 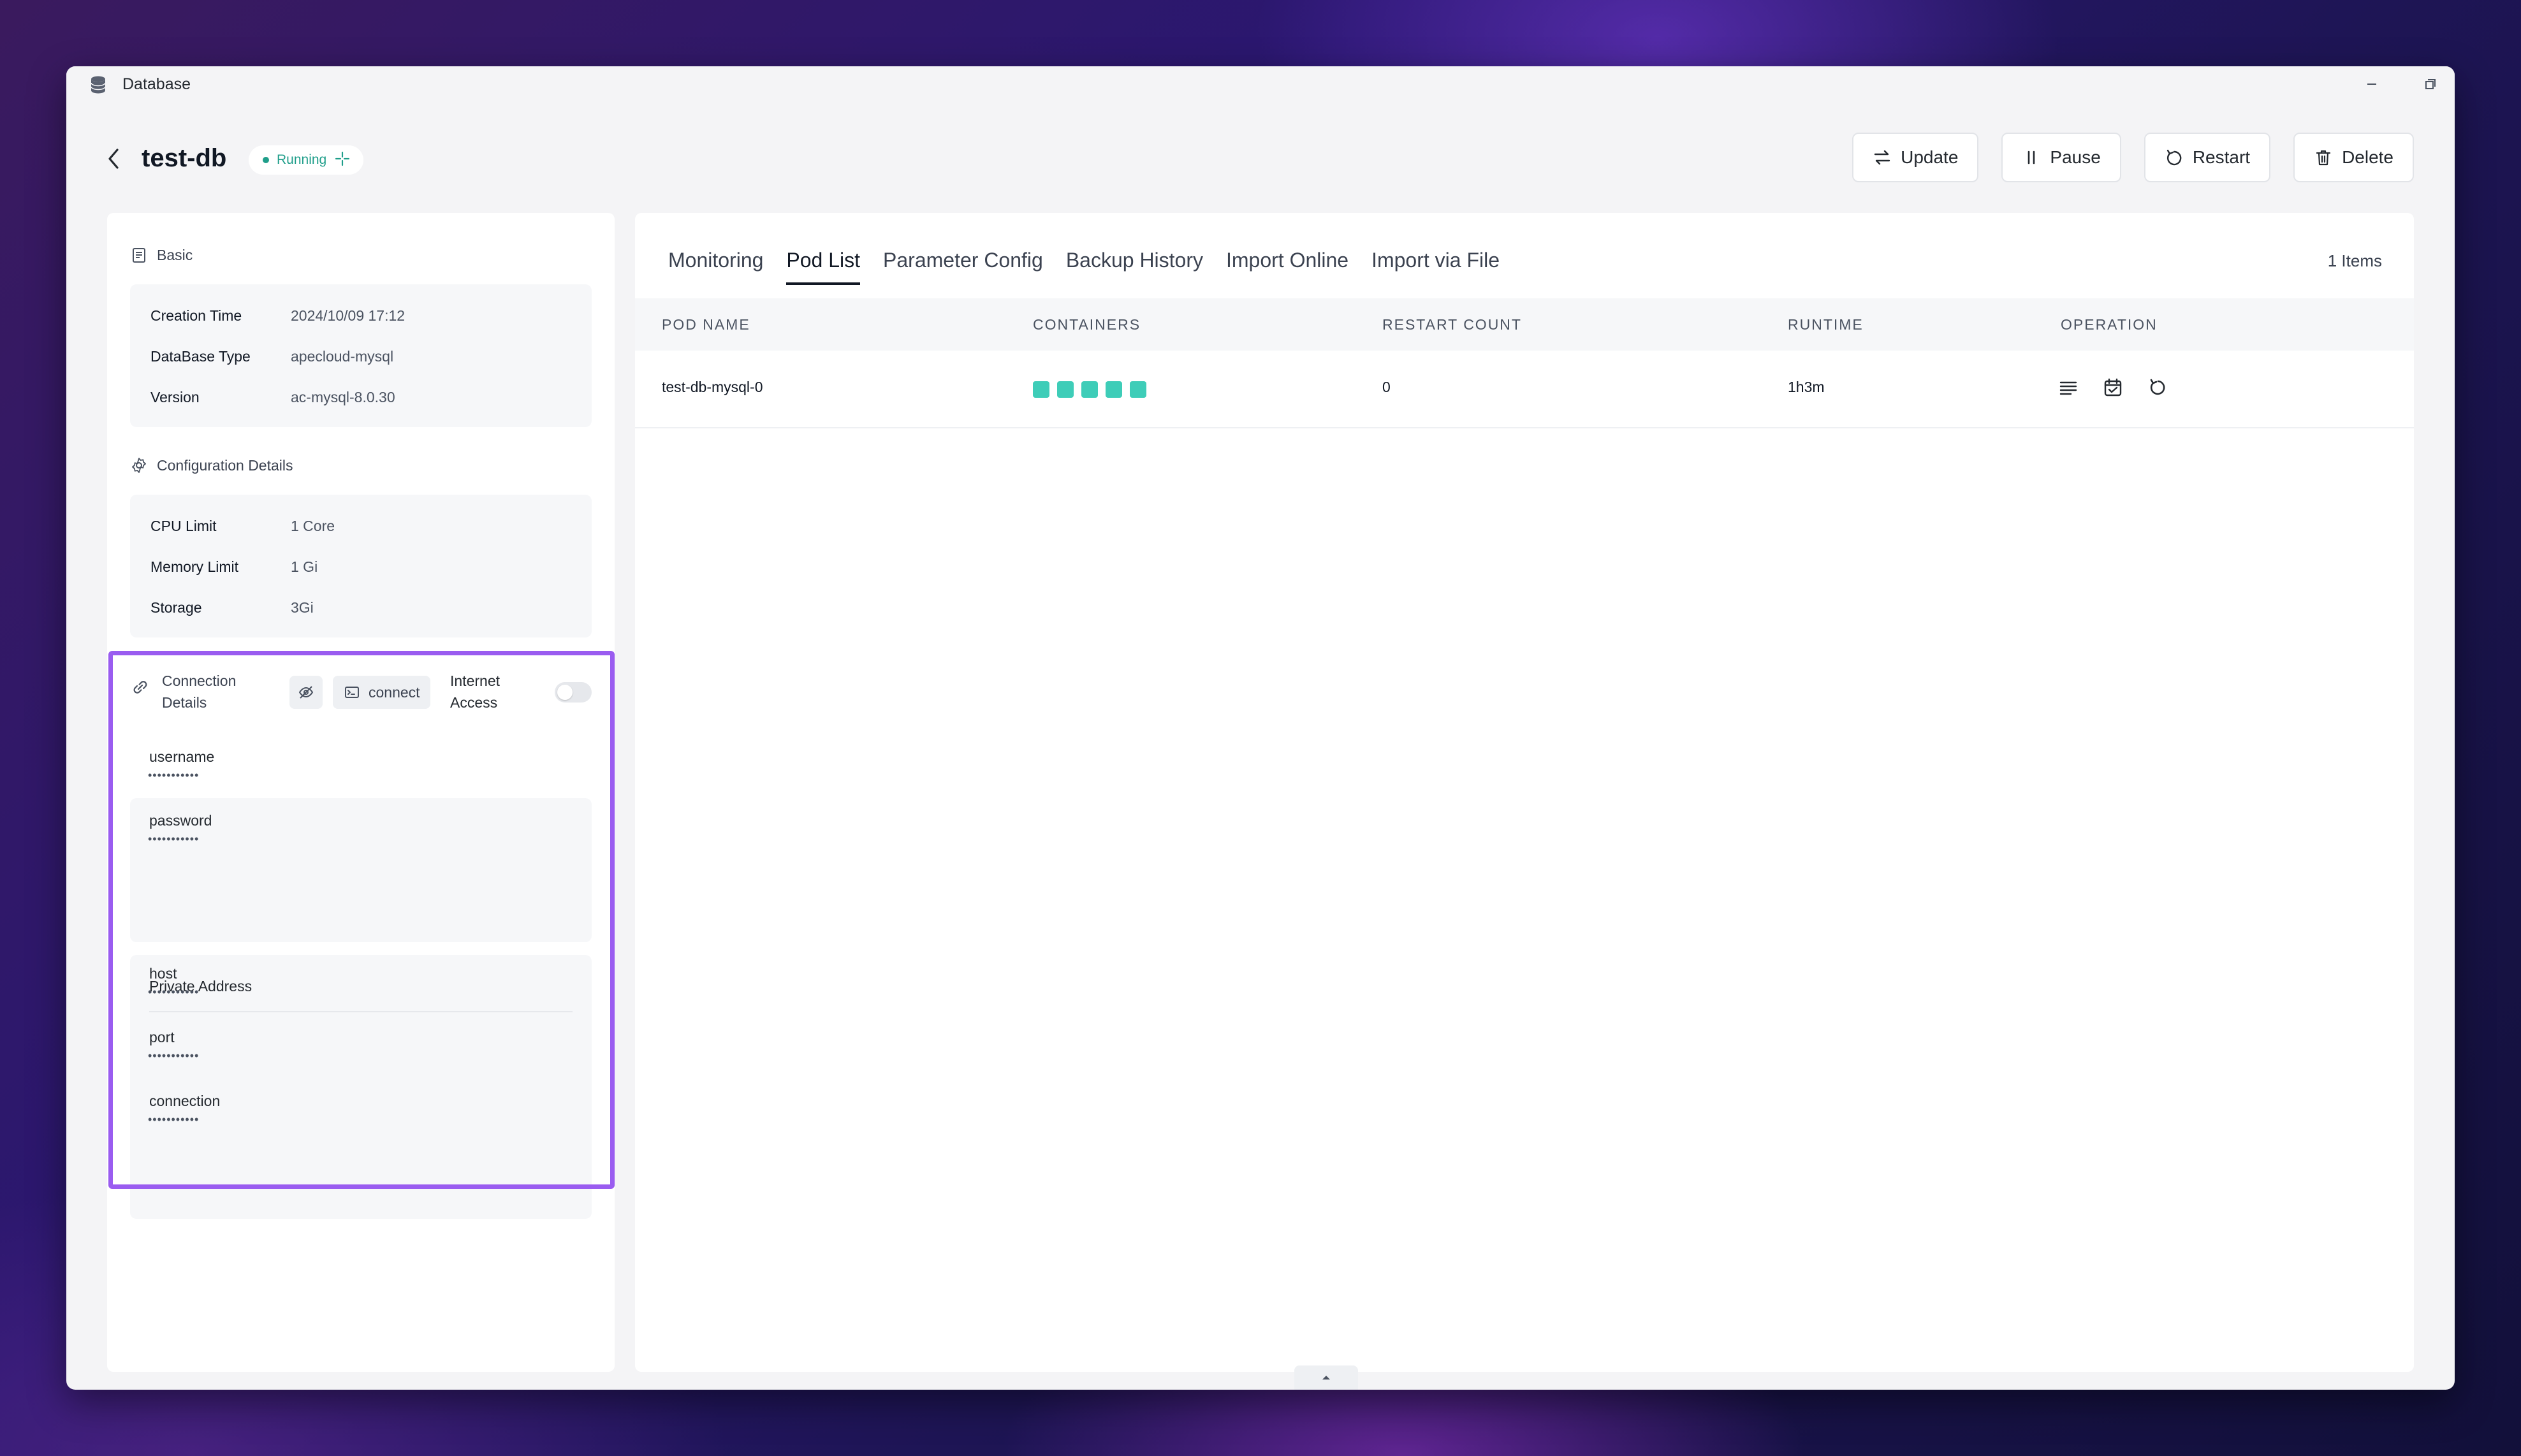 I want to click on divider, so click(x=361, y=1011).